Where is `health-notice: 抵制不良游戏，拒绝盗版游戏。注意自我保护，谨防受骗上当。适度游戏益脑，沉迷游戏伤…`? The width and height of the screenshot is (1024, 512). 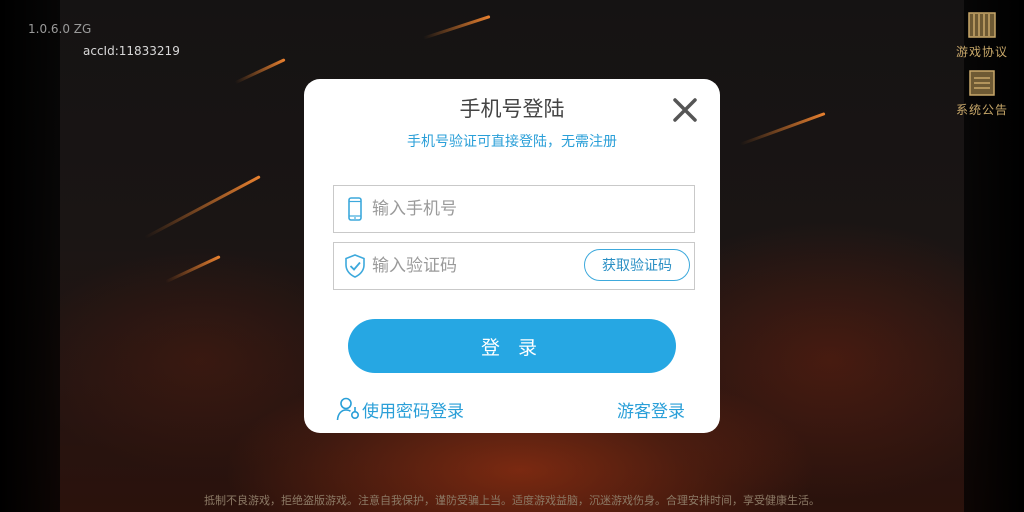 health-notice: 抵制不良游戏，拒绝盗版游戏。注意自我保护，谨防受骗上当。适度游戏益脑，沉迷游戏伤… is located at coordinates (512, 500).